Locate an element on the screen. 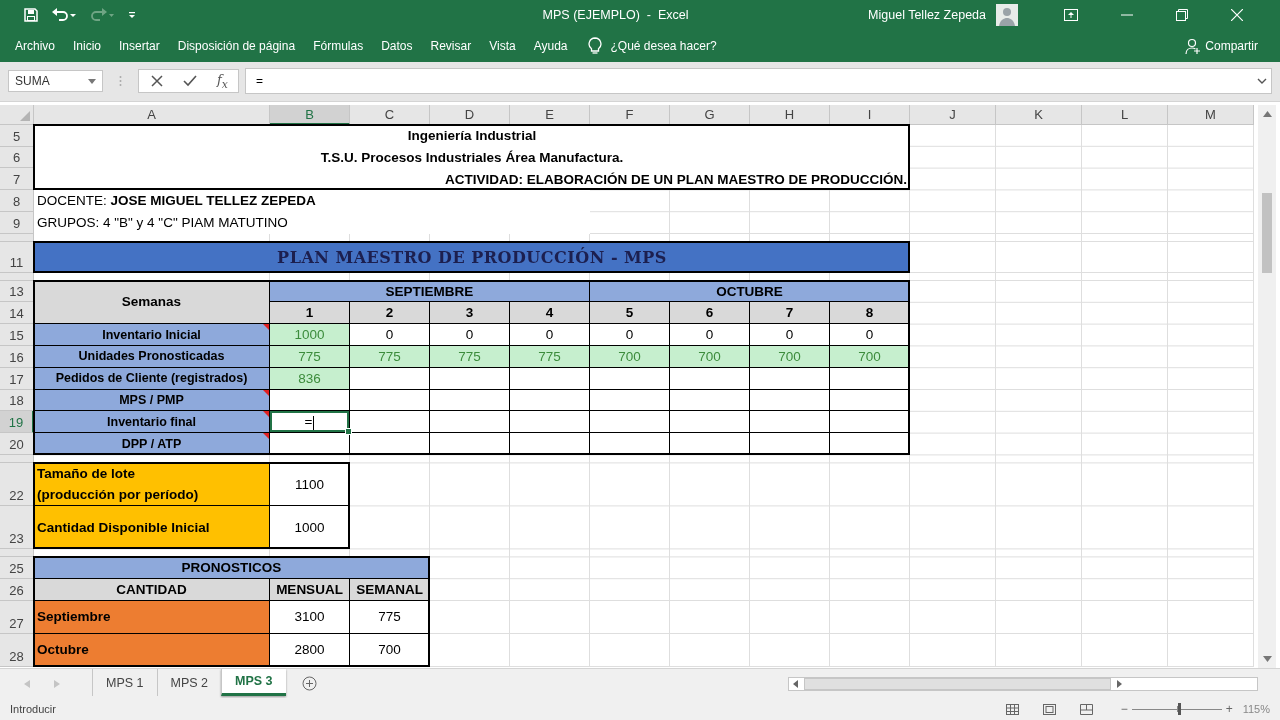 This screenshot has height=720, width=1280. table-cell: 1000 is located at coordinates (310, 335).